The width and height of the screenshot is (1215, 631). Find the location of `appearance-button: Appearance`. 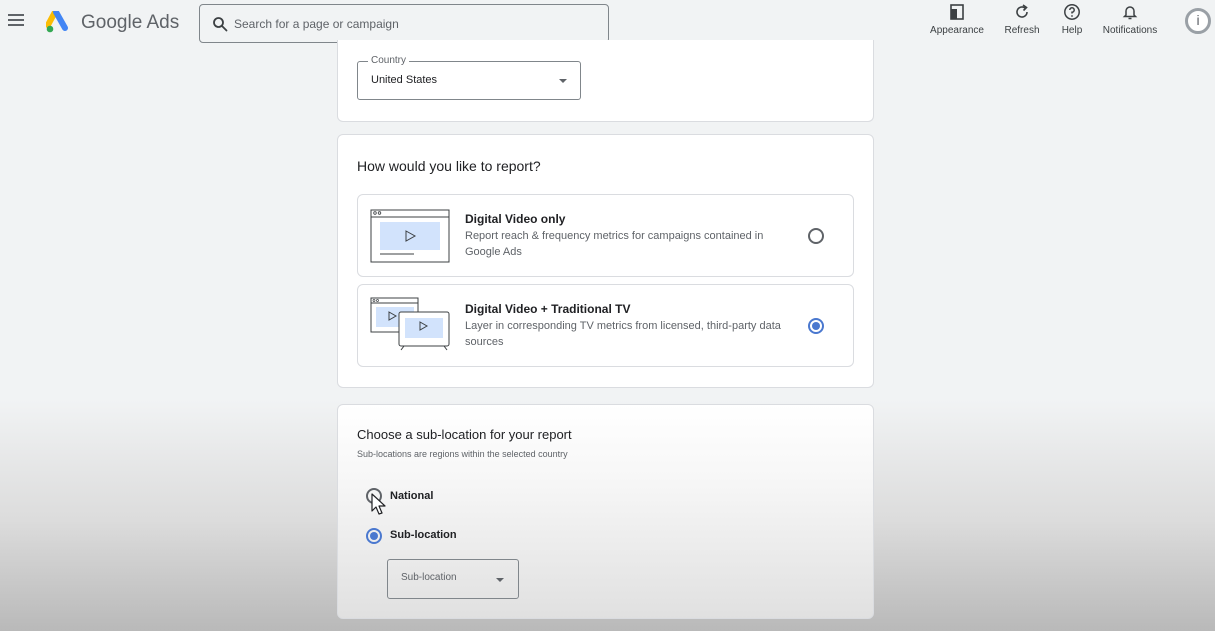

appearance-button: Appearance is located at coordinates (957, 19).